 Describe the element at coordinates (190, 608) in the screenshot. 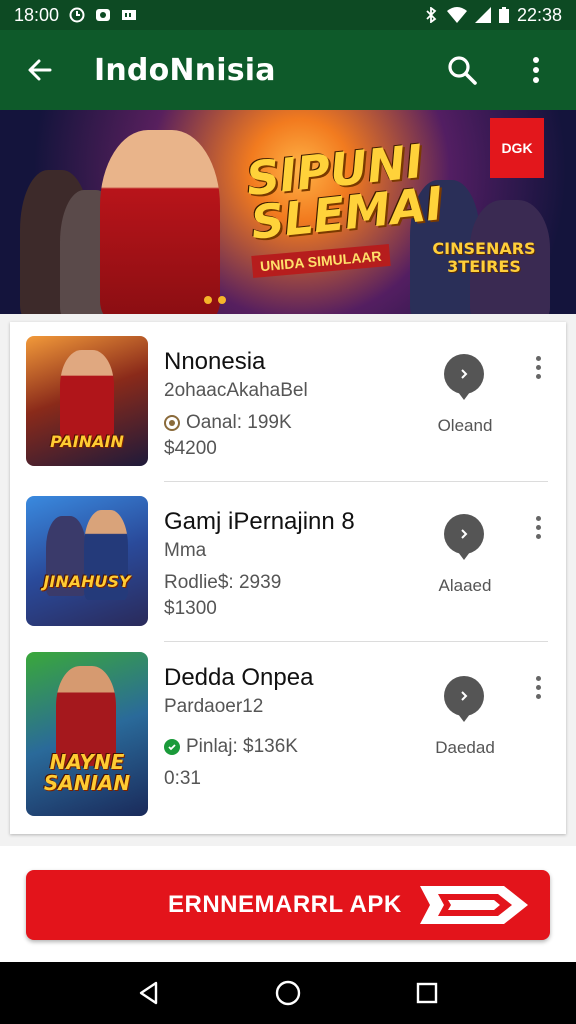

I see `item-price: $1300` at that location.